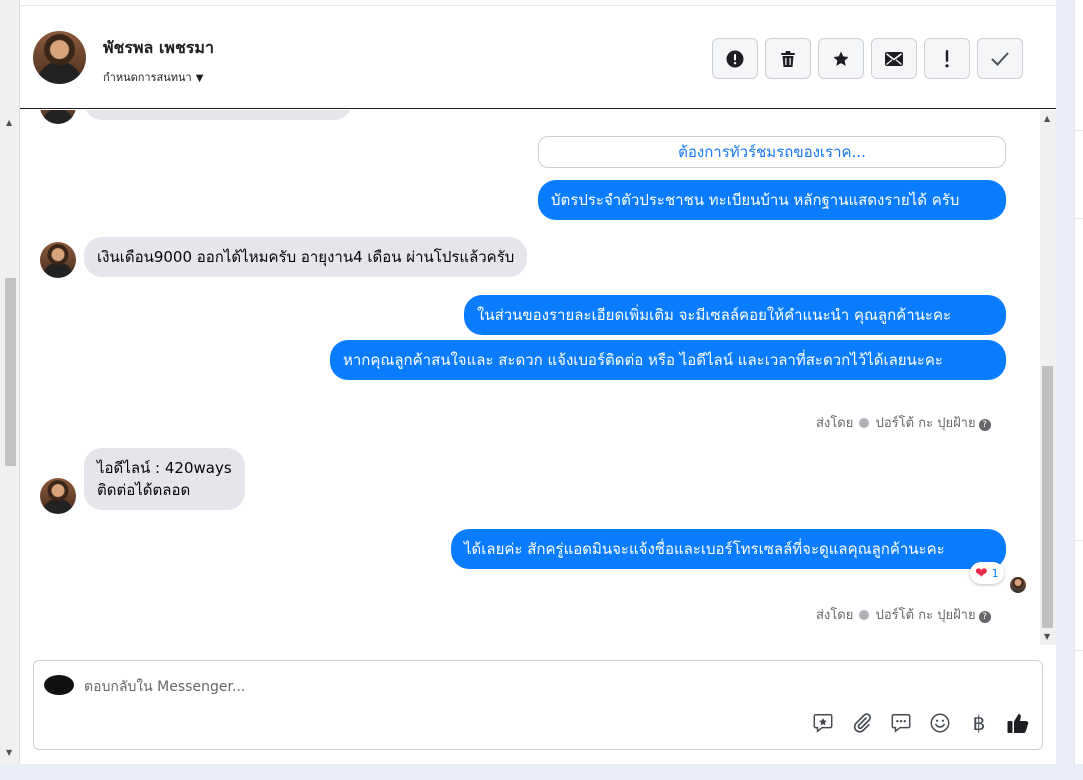 The height and width of the screenshot is (780, 1083). I want to click on delete-button, so click(788, 58).